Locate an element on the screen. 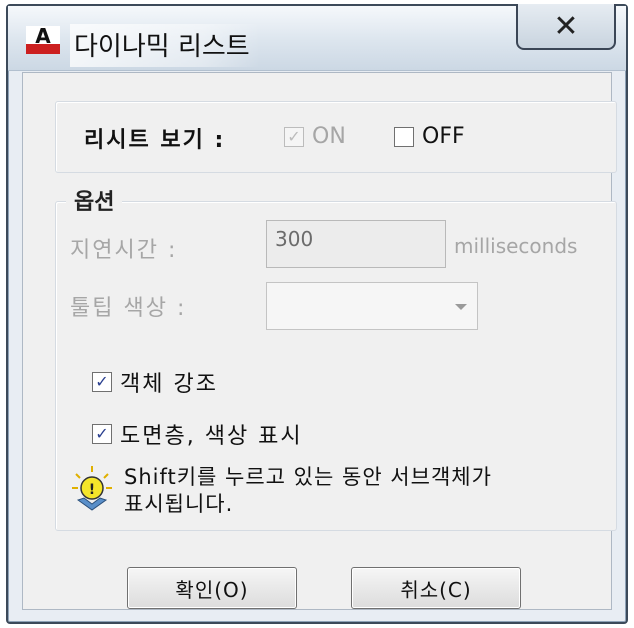  delay-unit-label: milliseconds is located at coordinates (516, 246).